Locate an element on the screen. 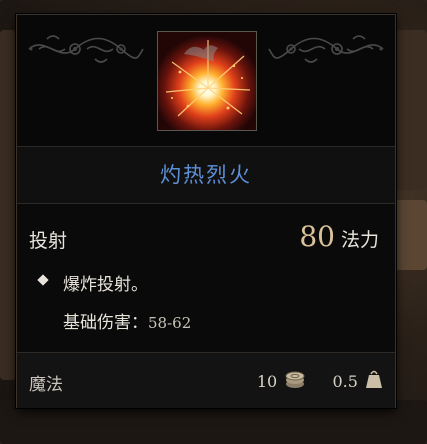  fireball-explosion-icon is located at coordinates (207, 81).